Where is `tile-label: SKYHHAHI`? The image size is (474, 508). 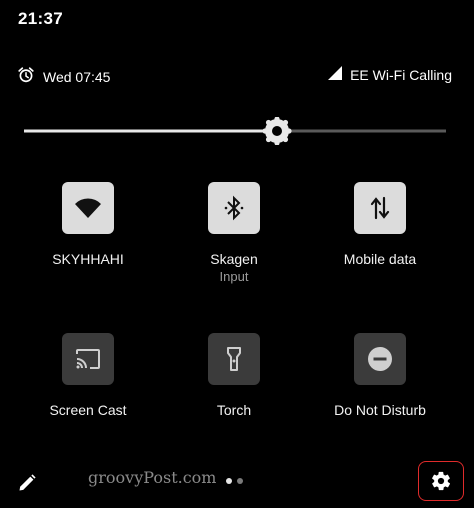 tile-label: SKYHHAHI is located at coordinates (88, 259).